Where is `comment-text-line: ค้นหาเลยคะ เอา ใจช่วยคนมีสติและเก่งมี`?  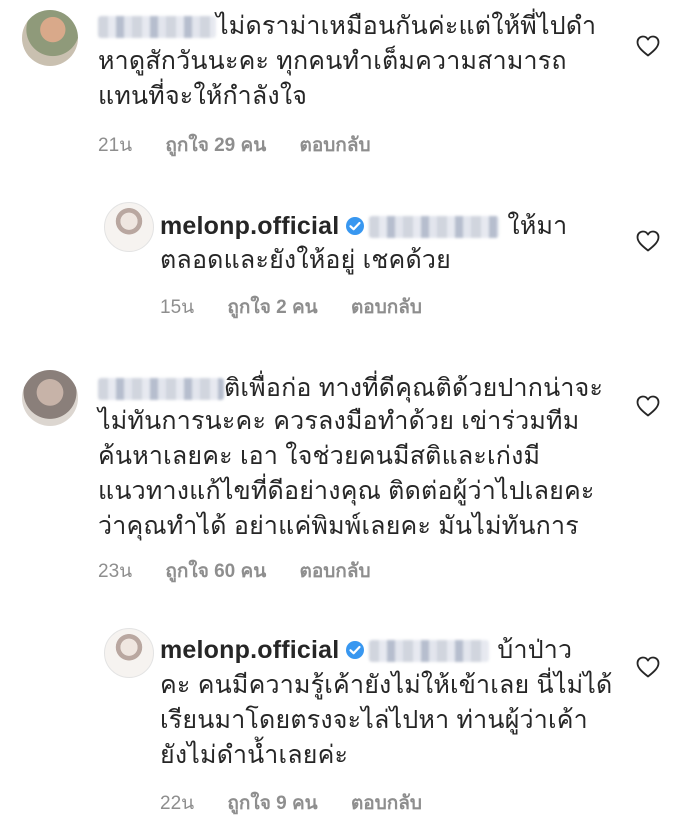 comment-text-line: ค้นหาเลยคะ เอา ใจช่วยคนมีสติและเก่งมี is located at coordinates (319, 456).